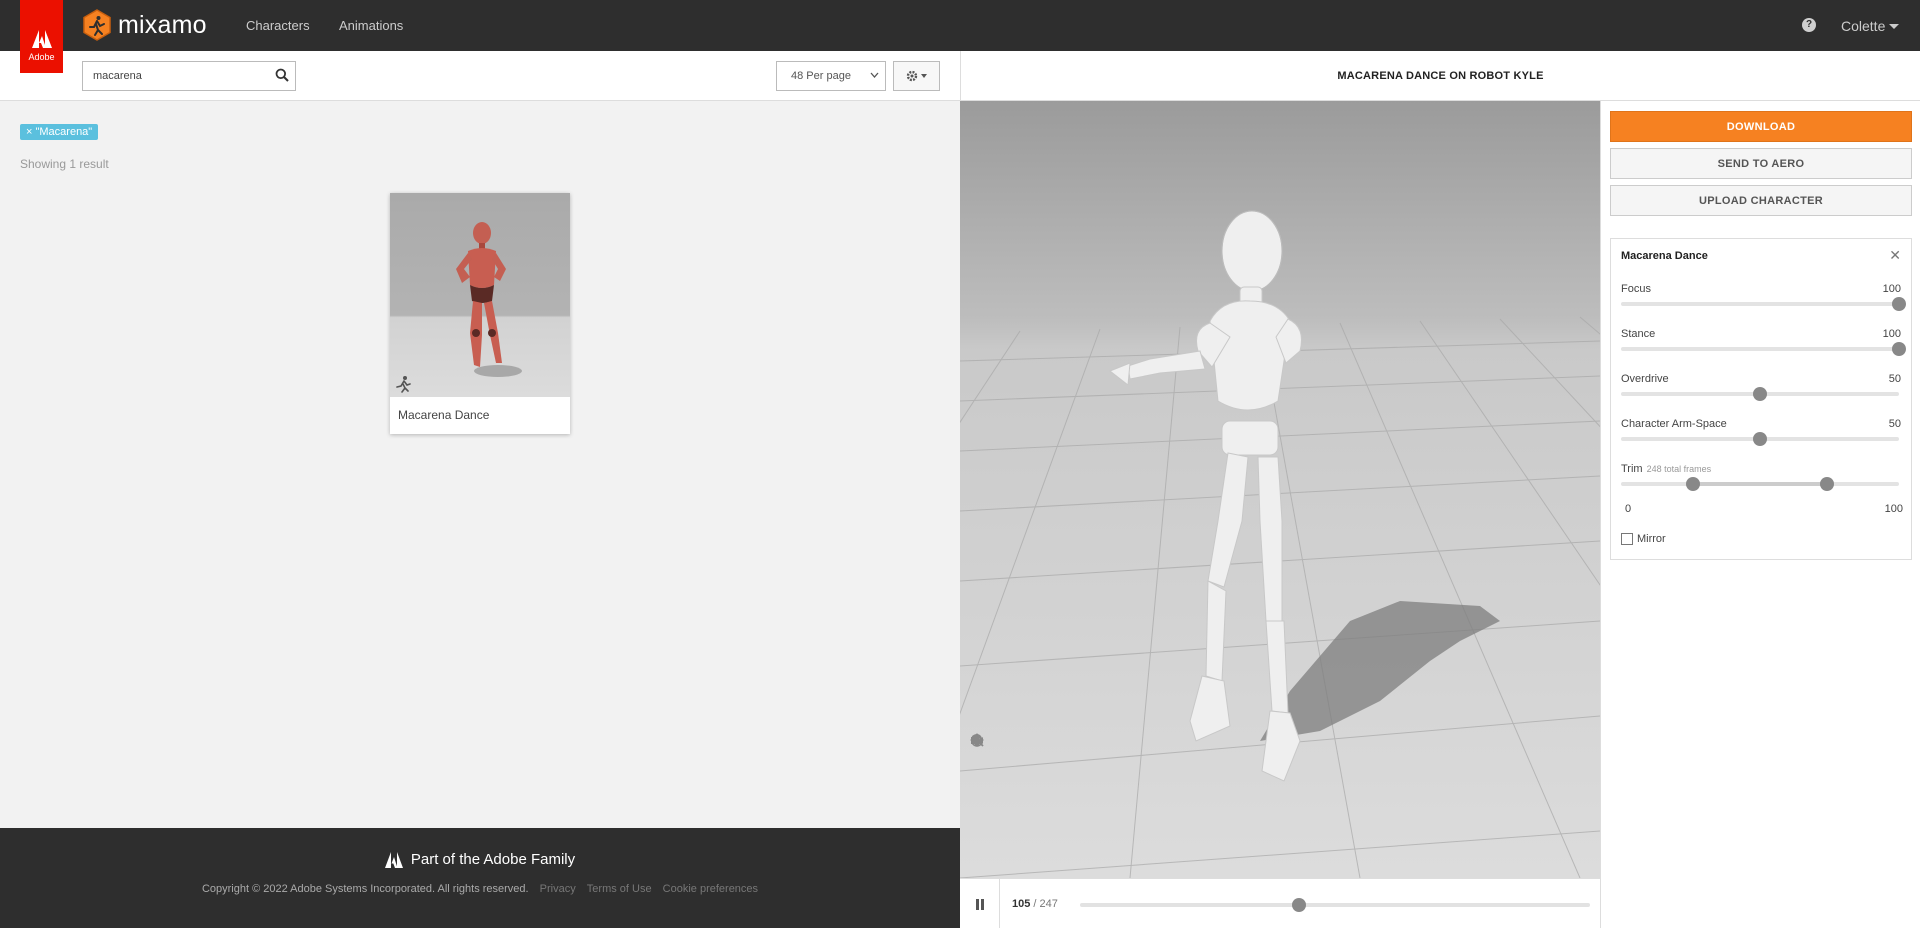 This screenshot has height=928, width=1920. I want to click on overdrive-slider, so click(1760, 394).